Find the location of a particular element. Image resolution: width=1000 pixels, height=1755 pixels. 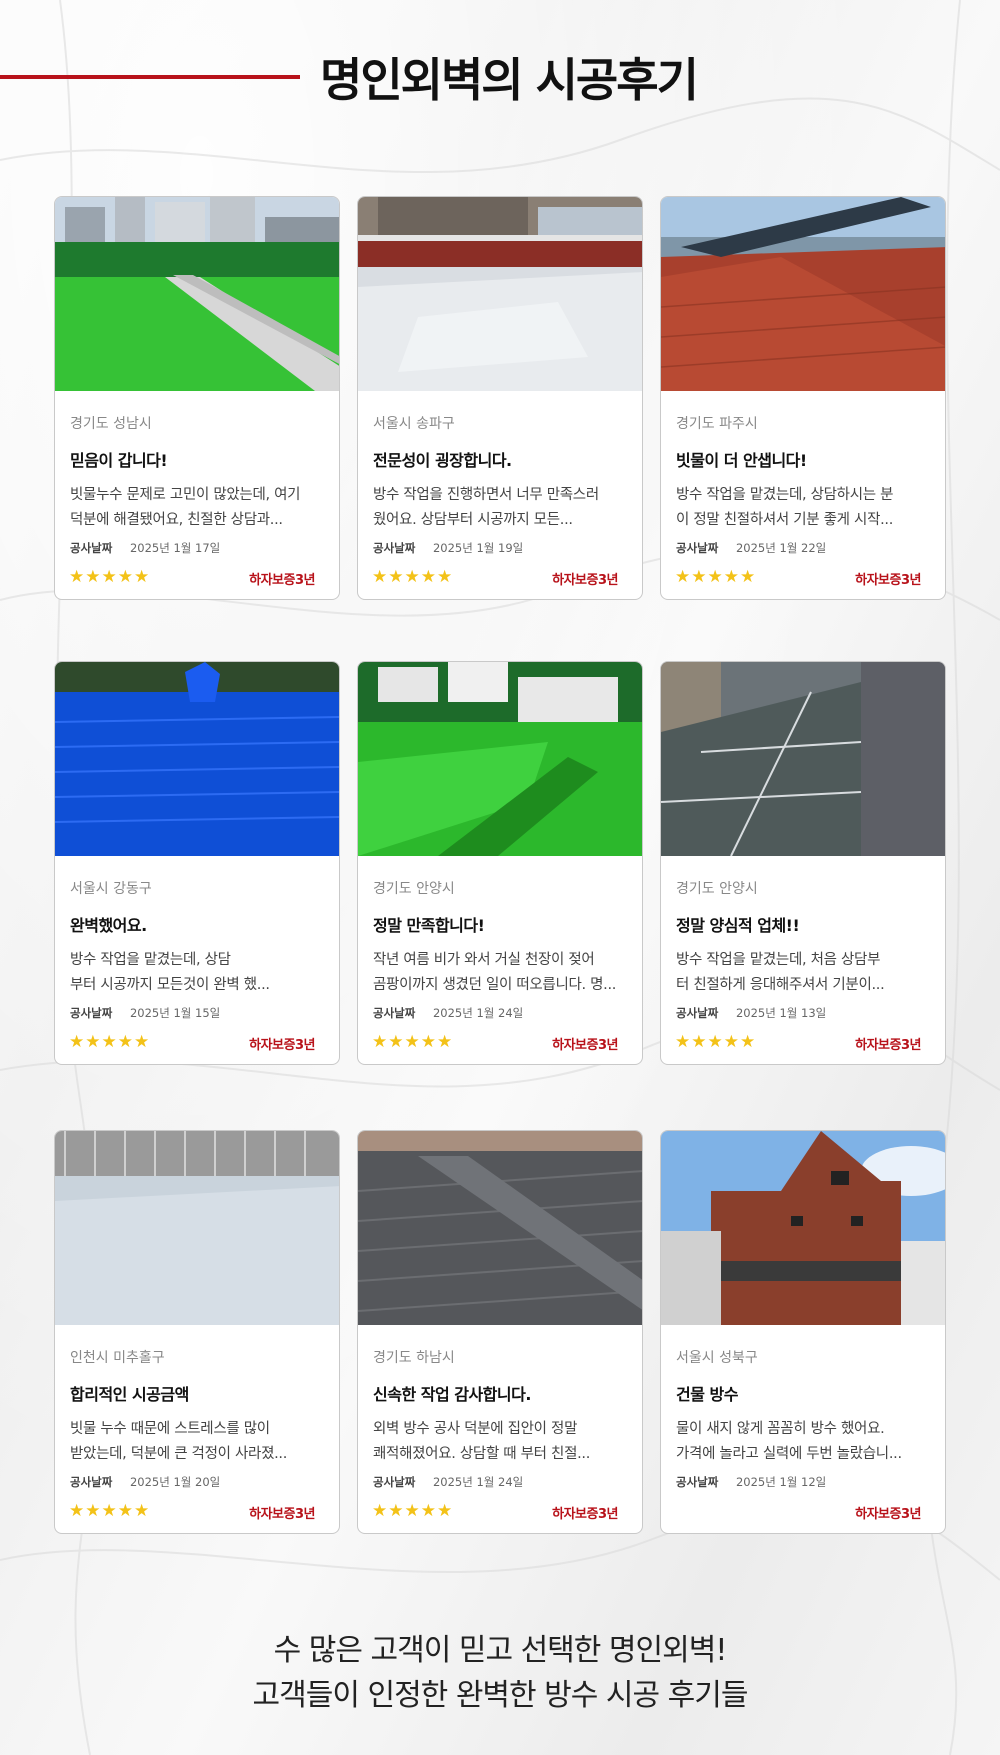

review-location: 경기도 성남시 is located at coordinates (111, 424).